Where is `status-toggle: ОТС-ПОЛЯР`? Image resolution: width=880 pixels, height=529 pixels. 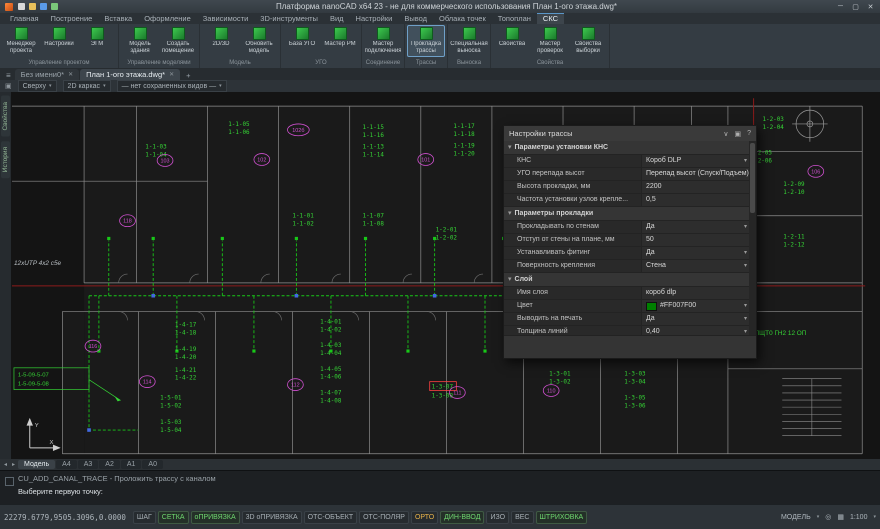 status-toggle: ОТС-ПОЛЯР is located at coordinates (384, 517).